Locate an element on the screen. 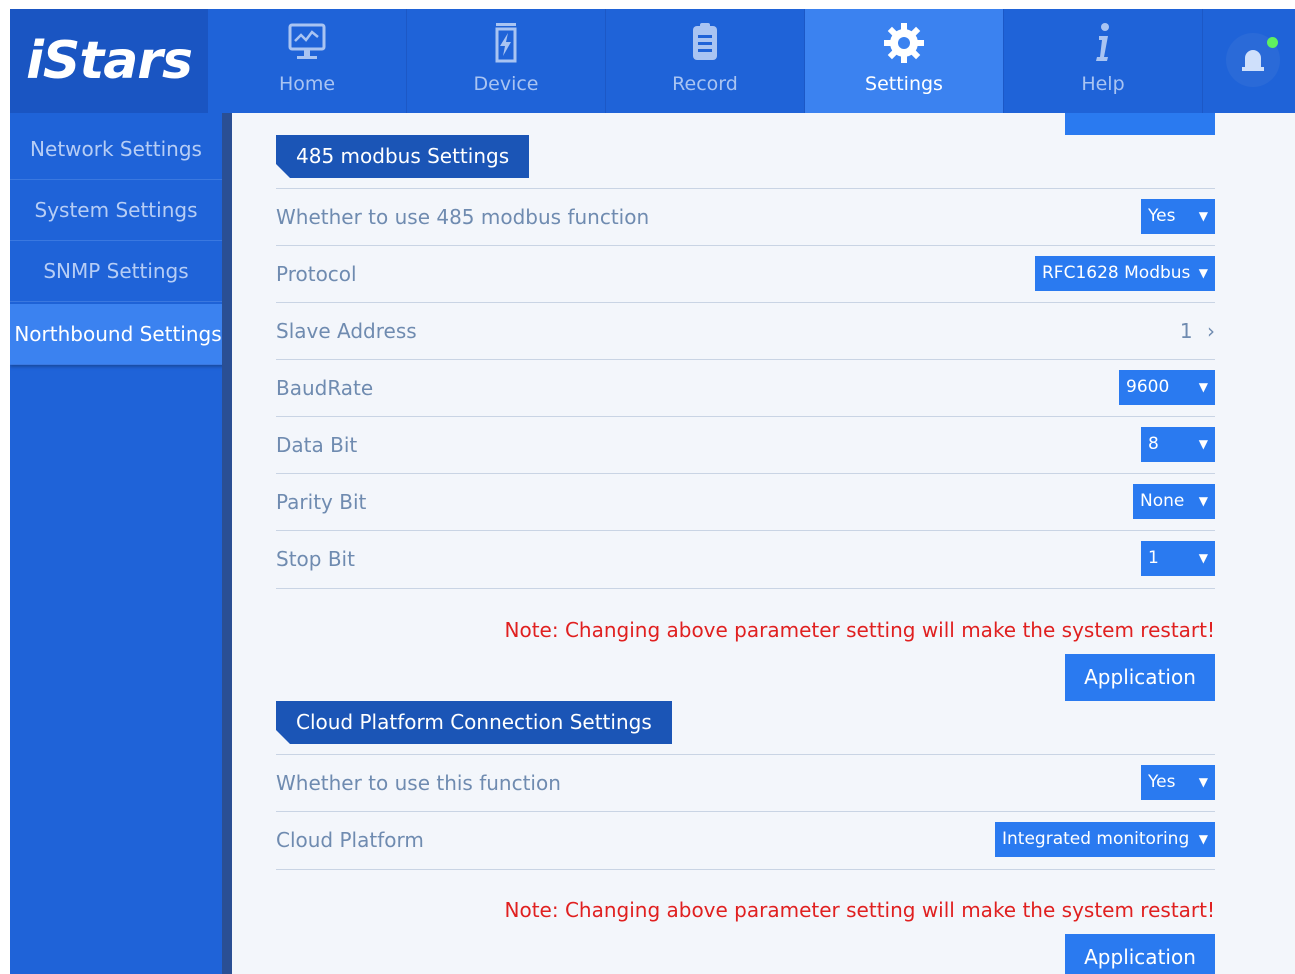 Image resolution: width=1295 pixels, height=974 pixels. nav-device-label: Device is located at coordinates (506, 84).